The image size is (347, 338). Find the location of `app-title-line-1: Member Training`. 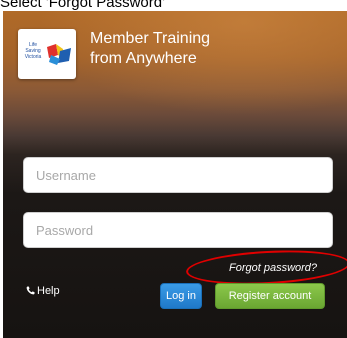

app-title-line-1: Member Training is located at coordinates (150, 38).